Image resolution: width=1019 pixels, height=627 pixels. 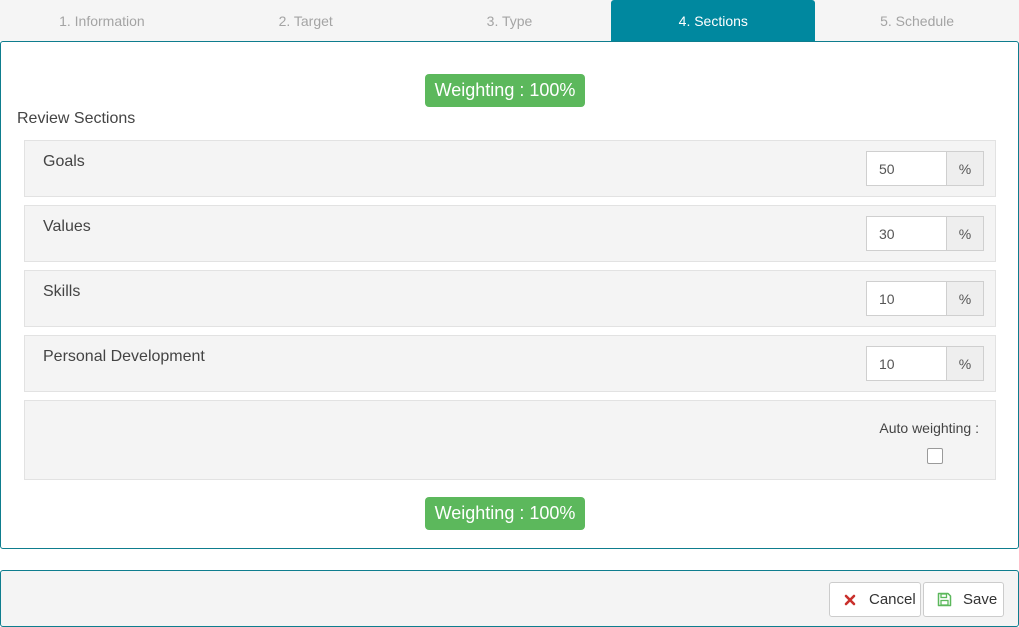 I want to click on form-footer: Cancel Save, so click(x=509, y=598).